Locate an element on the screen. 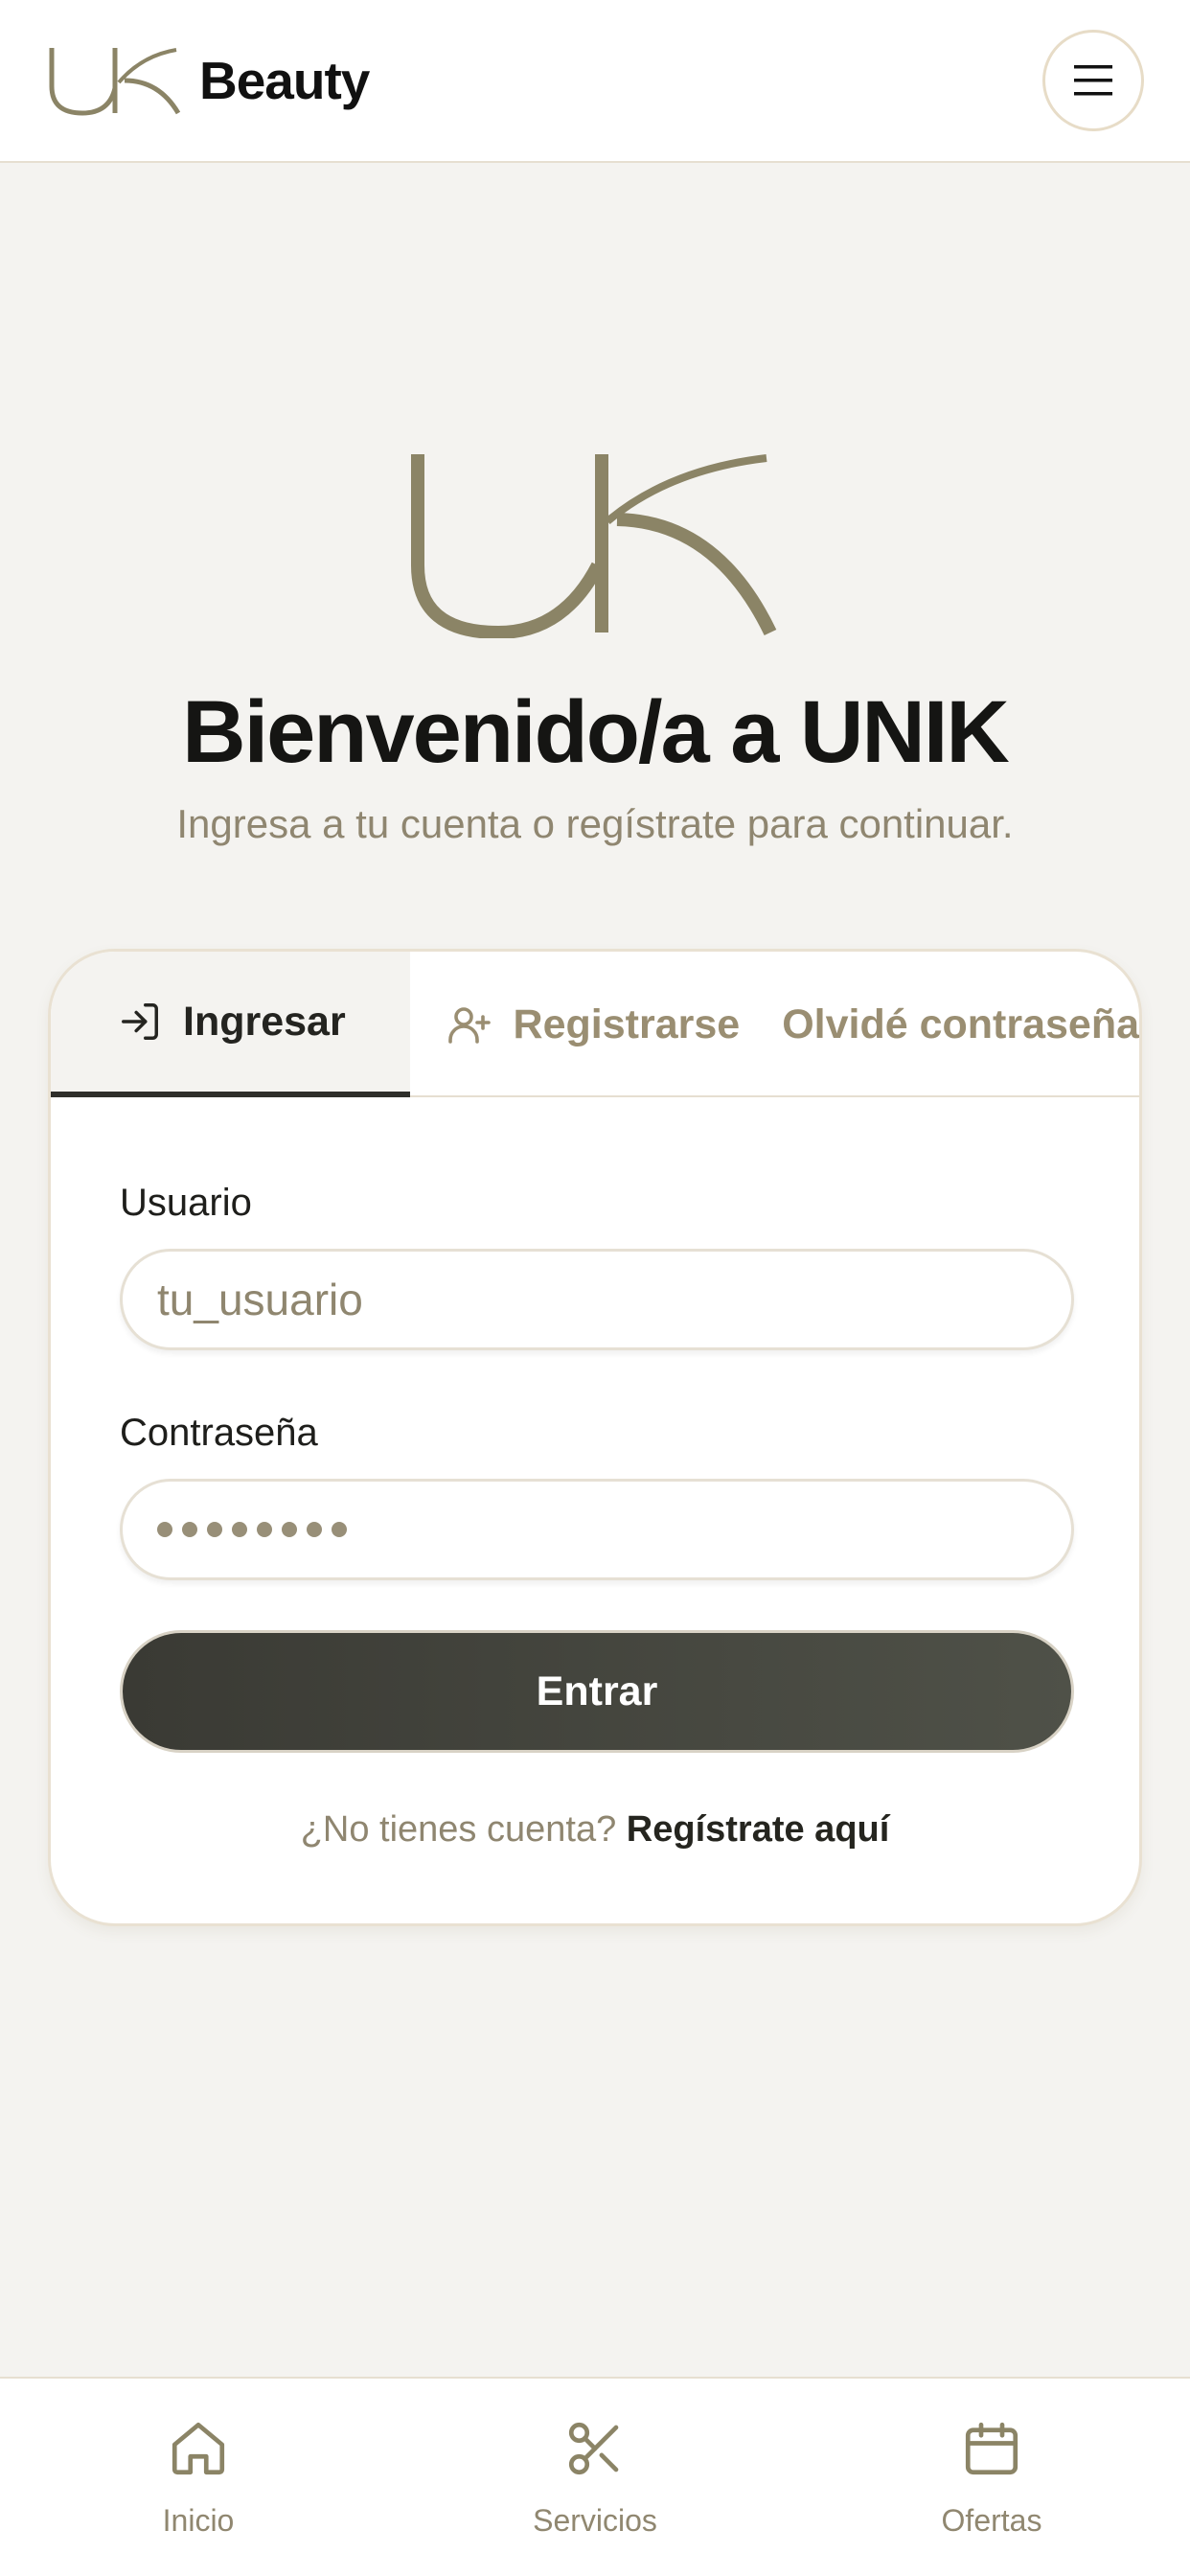  username-input is located at coordinates (597, 1299).